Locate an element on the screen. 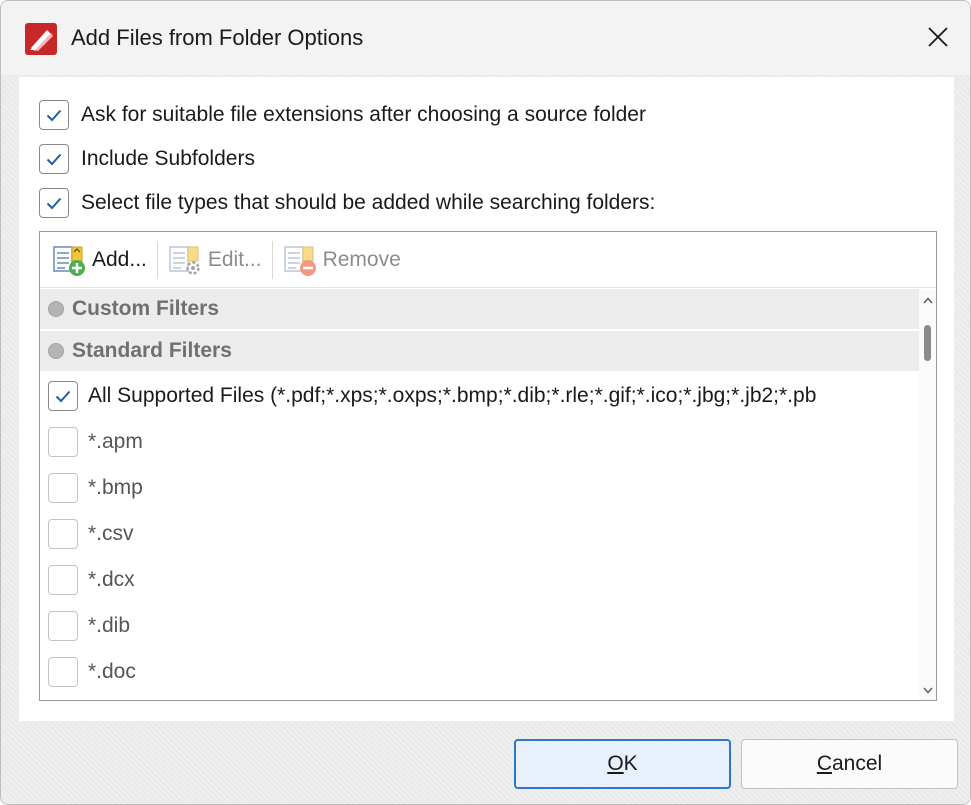 The width and height of the screenshot is (971, 805). item-label: *.doc is located at coordinates (112, 671).